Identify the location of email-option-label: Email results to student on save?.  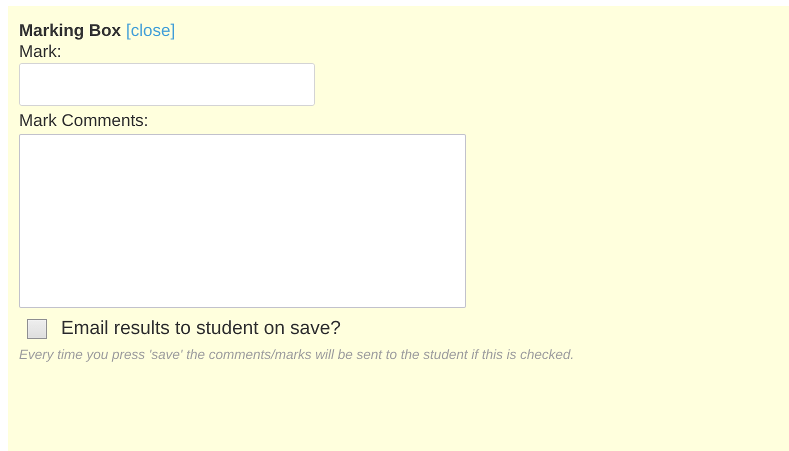
(201, 329).